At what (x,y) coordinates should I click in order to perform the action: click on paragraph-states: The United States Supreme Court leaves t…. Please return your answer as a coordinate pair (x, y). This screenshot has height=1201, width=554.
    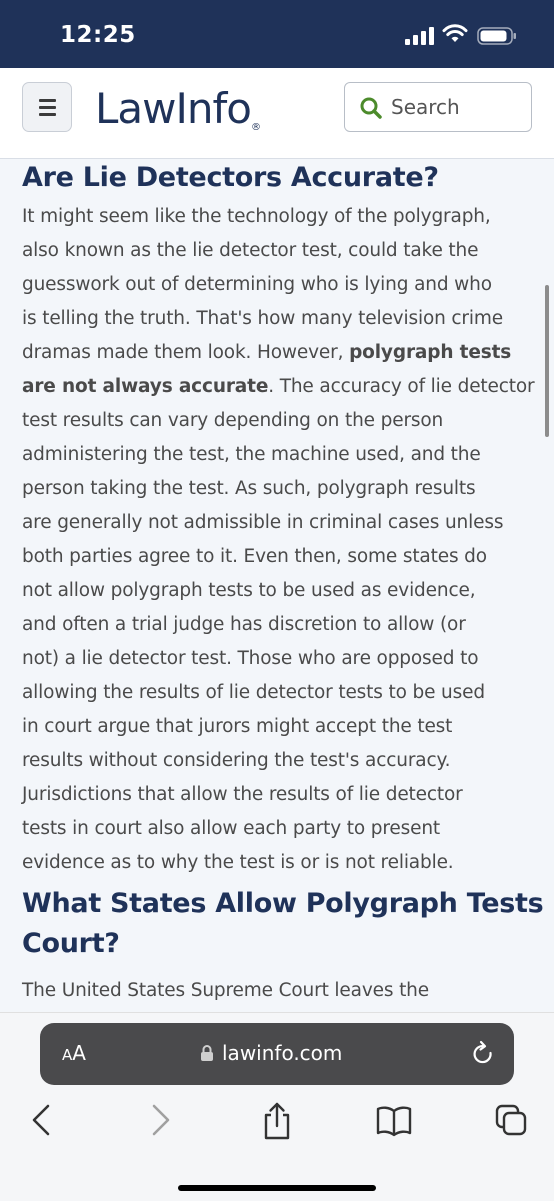
    Looking at the image, I should click on (225, 990).